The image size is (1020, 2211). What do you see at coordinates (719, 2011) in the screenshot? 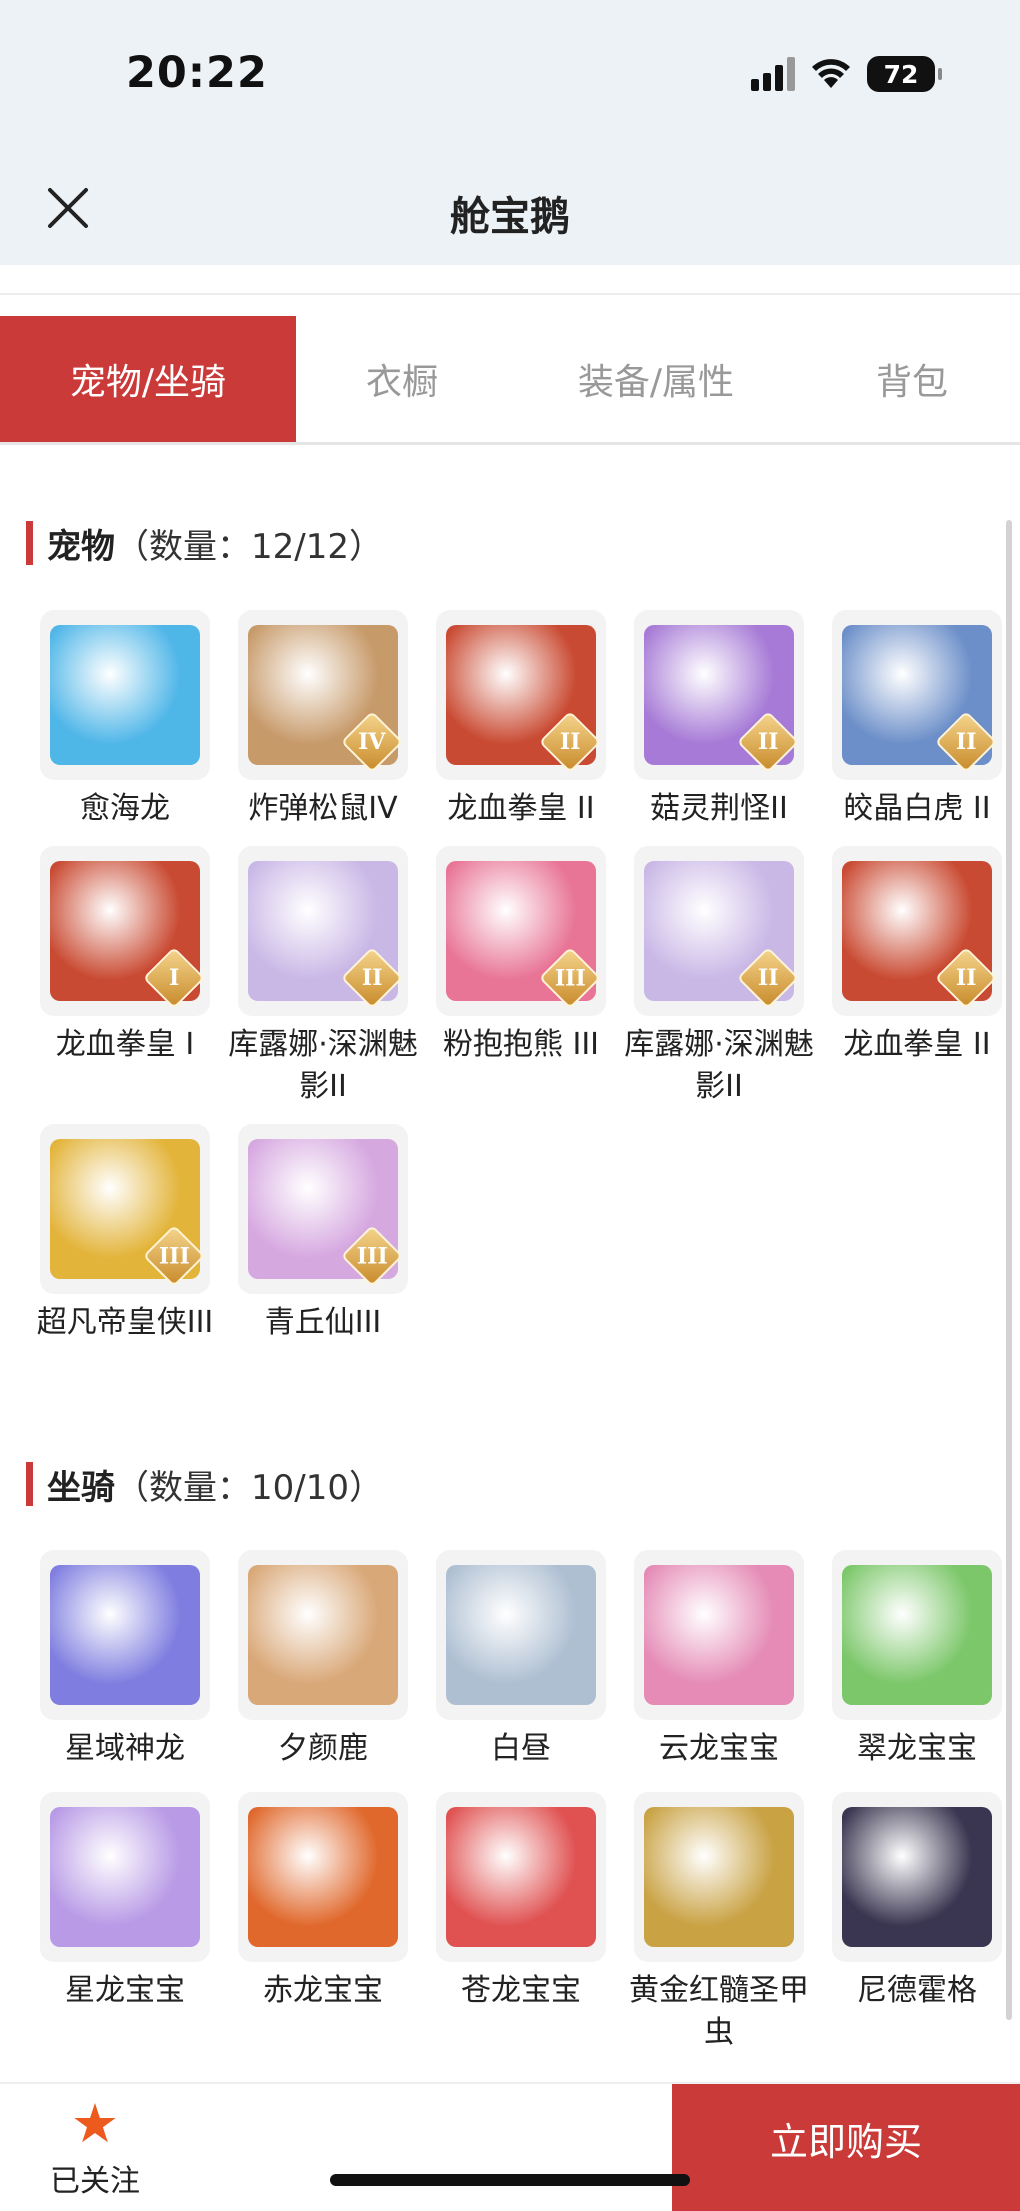
I see `item-label: 黄金红髓圣甲虫` at bounding box center [719, 2011].